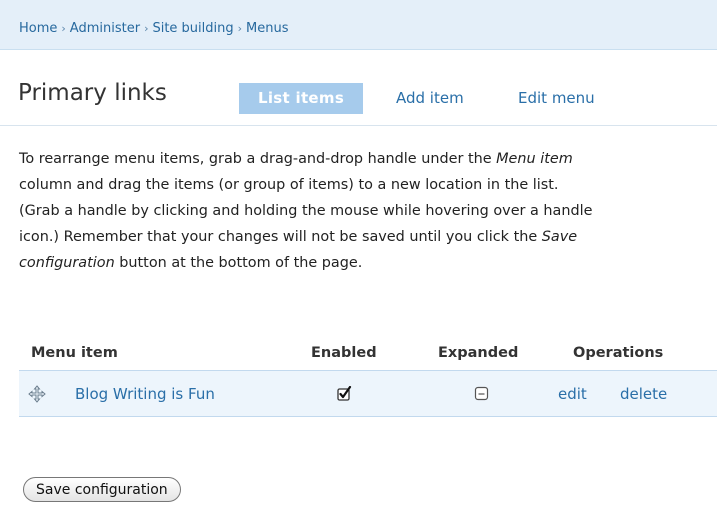 The width and height of the screenshot is (717, 506). I want to click on table-row: Blog Writing is Fun edit delete, so click(368, 393).